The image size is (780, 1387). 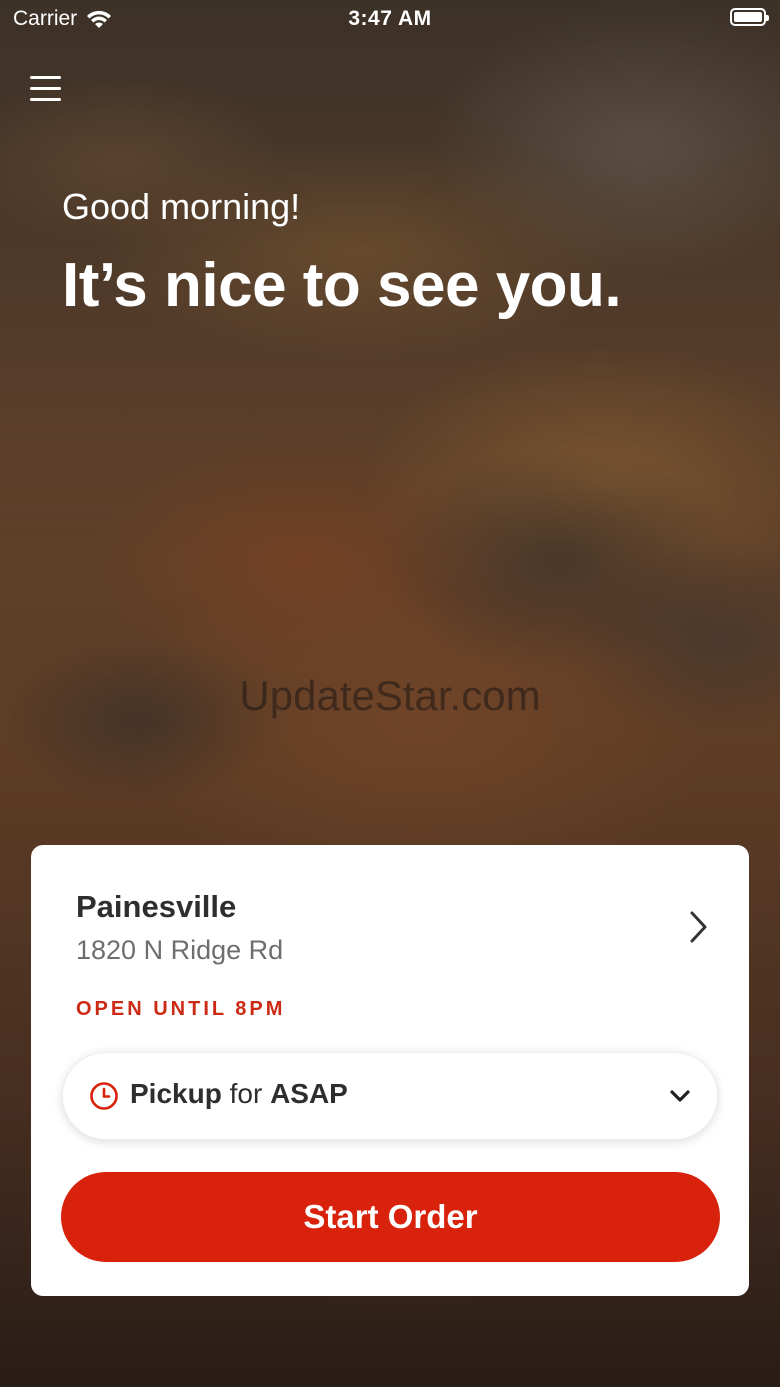 What do you see at coordinates (342, 285) in the screenshot?
I see `headline-text: It’s nice to see you.` at bounding box center [342, 285].